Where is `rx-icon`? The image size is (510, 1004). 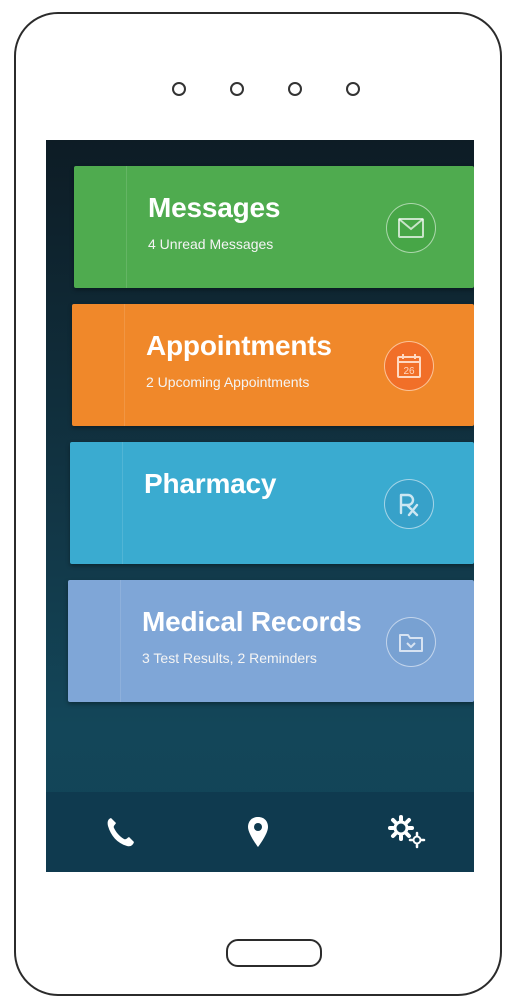
rx-icon is located at coordinates (409, 504).